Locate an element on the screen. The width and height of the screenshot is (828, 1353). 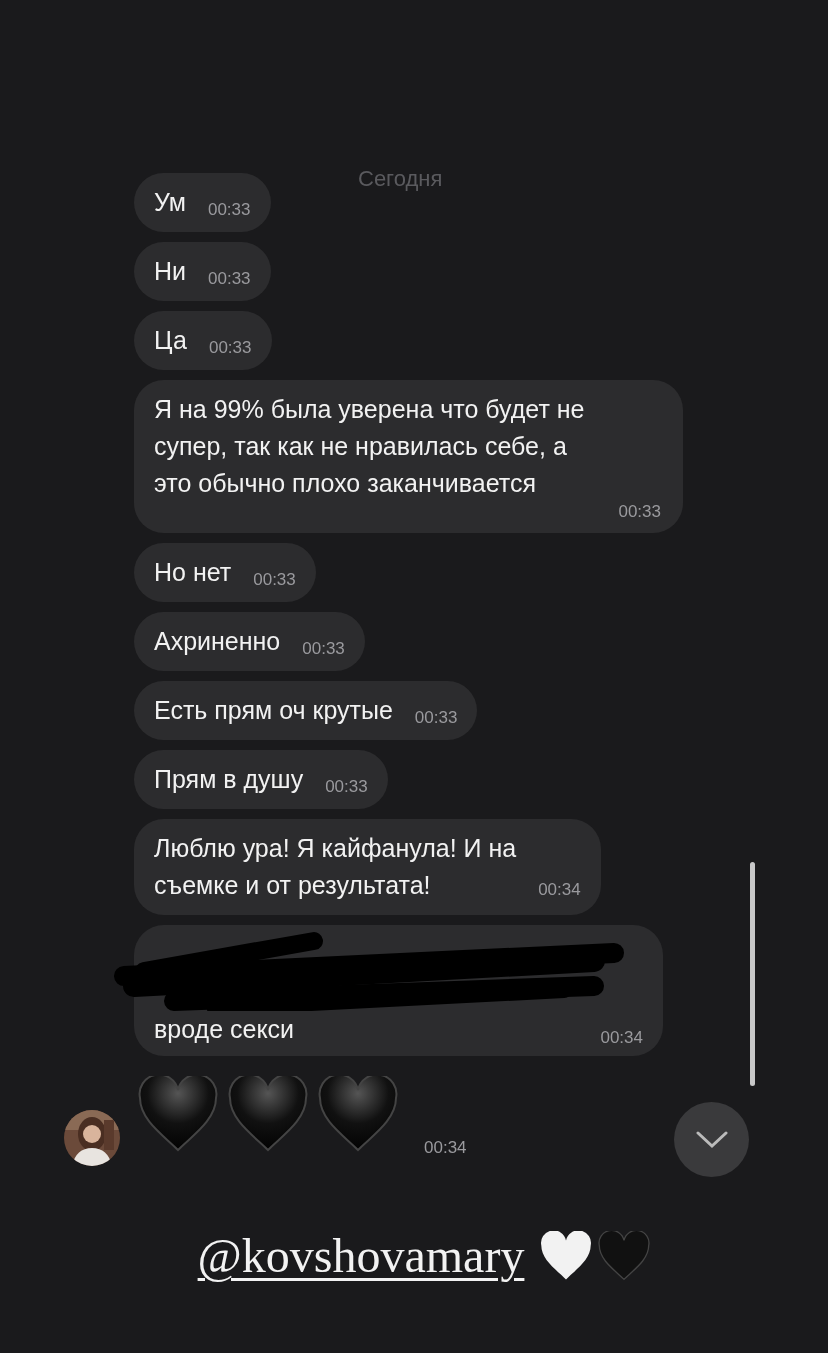
avatar is located at coordinates (92, 1138).